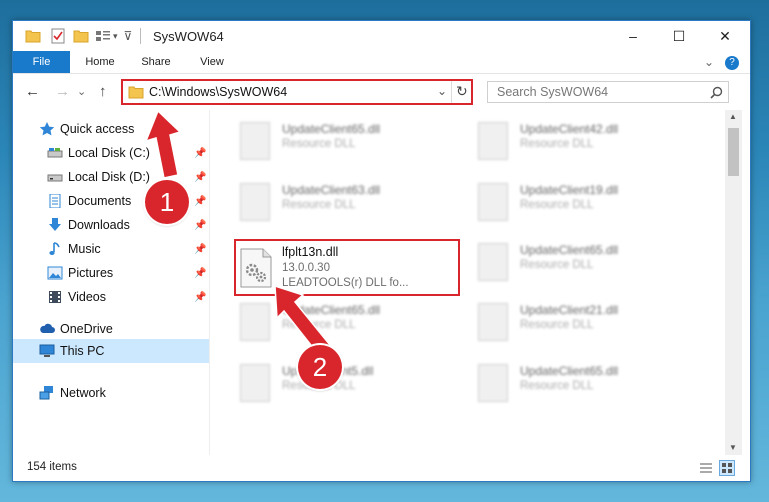 The height and width of the screenshot is (502, 769). Describe the element at coordinates (238, 232) in the screenshot. I see `annotation-layer` at that location.